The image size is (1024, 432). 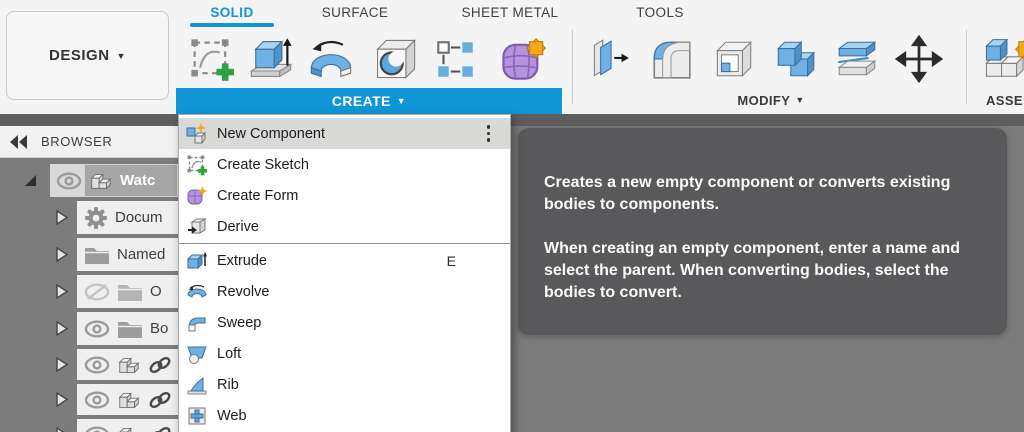 What do you see at coordinates (232, 25) in the screenshot?
I see `tab-solid-underline` at bounding box center [232, 25].